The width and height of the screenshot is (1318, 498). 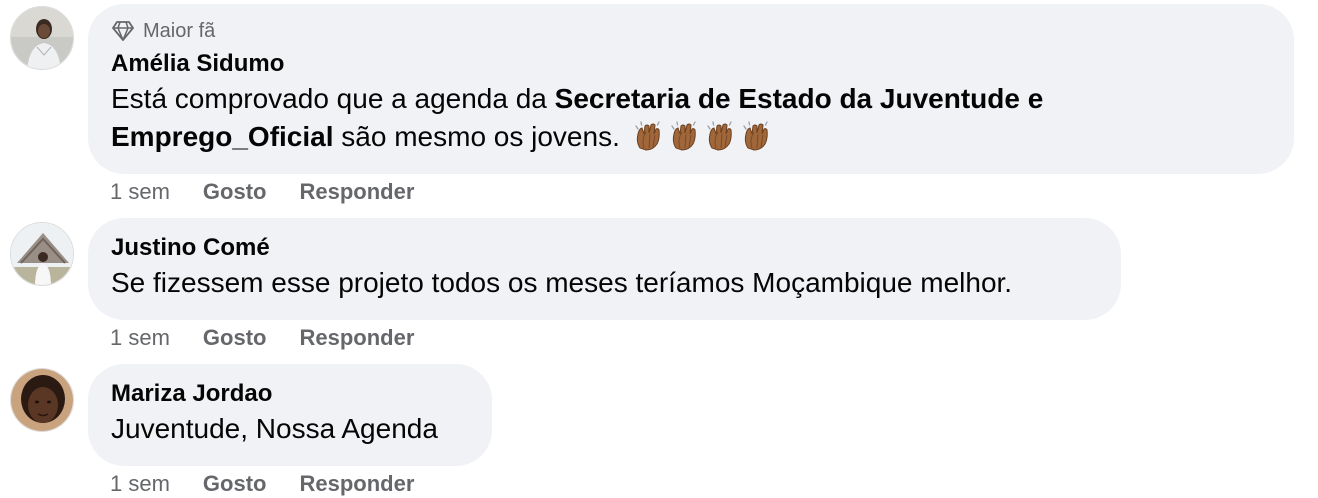 I want to click on top-fan-badge: Maior fã, so click(x=690, y=31).